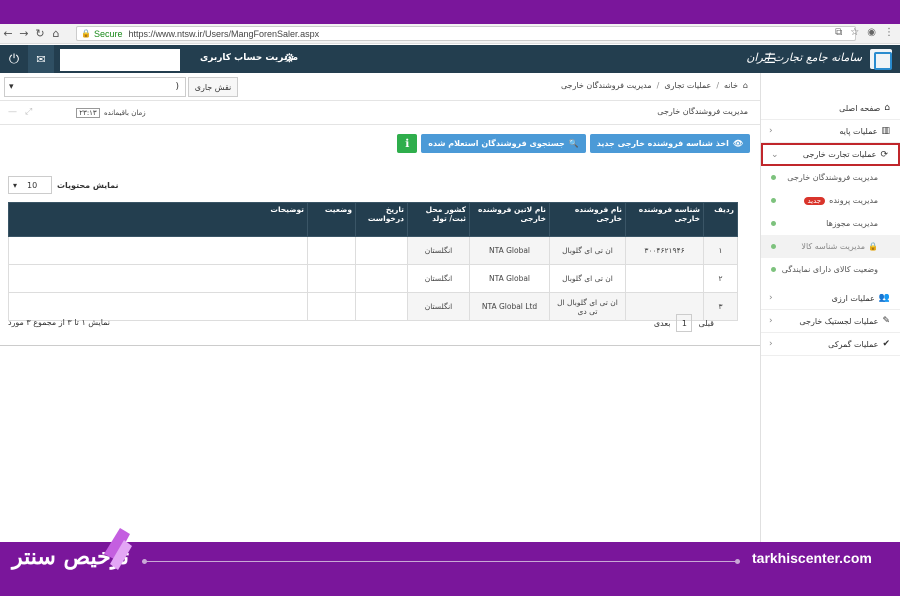 The image size is (900, 596). Describe the element at coordinates (88, 113) in the screenshot. I see `session-timer: ۲۳:۱۳` at that location.